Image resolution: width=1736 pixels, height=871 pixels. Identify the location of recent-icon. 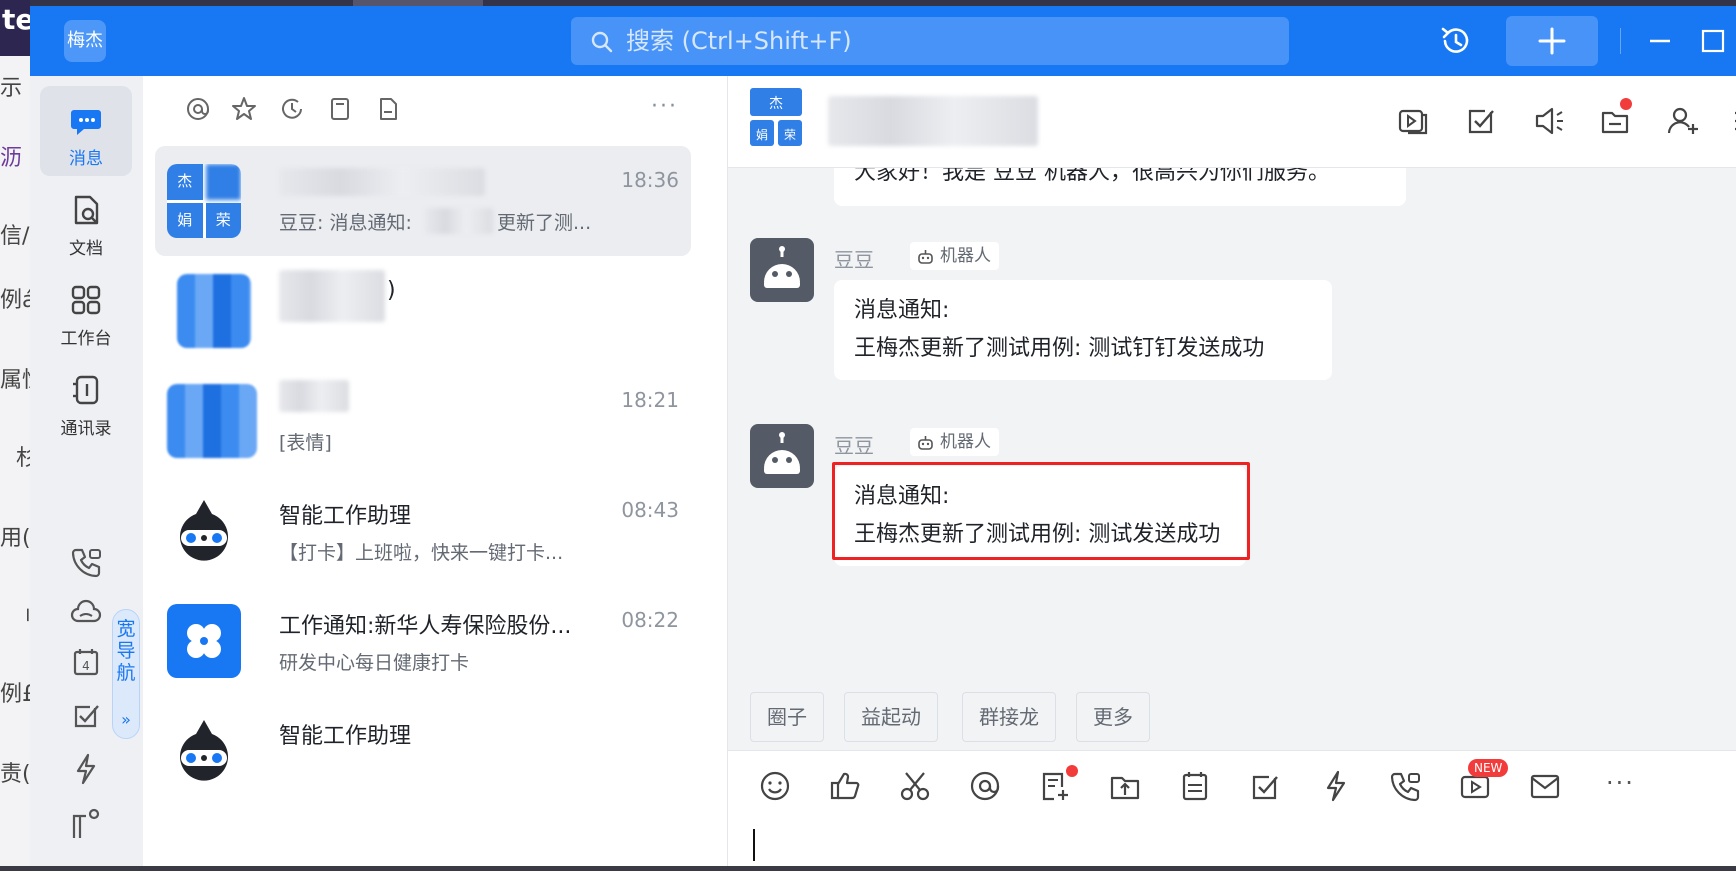
(292, 109).